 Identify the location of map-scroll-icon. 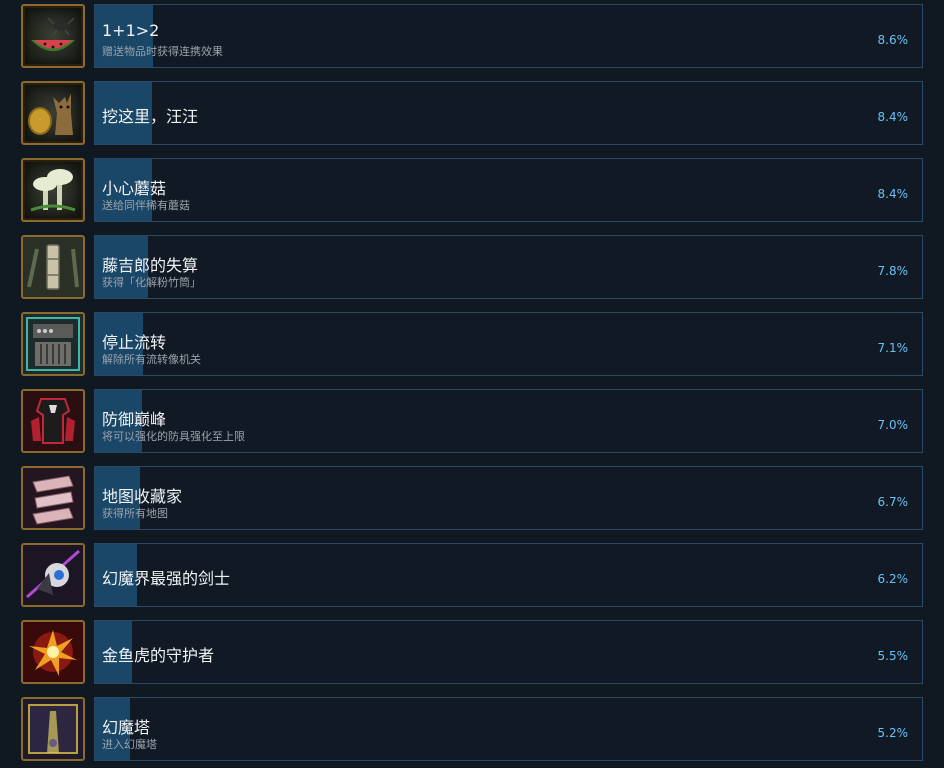
(53, 498).